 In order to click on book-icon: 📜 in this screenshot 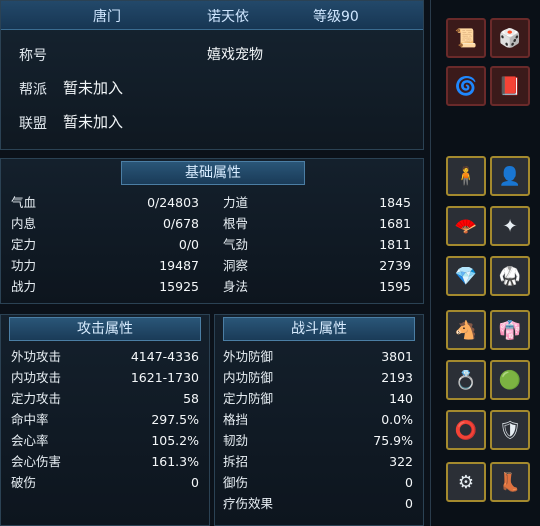, I will do `click(466, 38)`.